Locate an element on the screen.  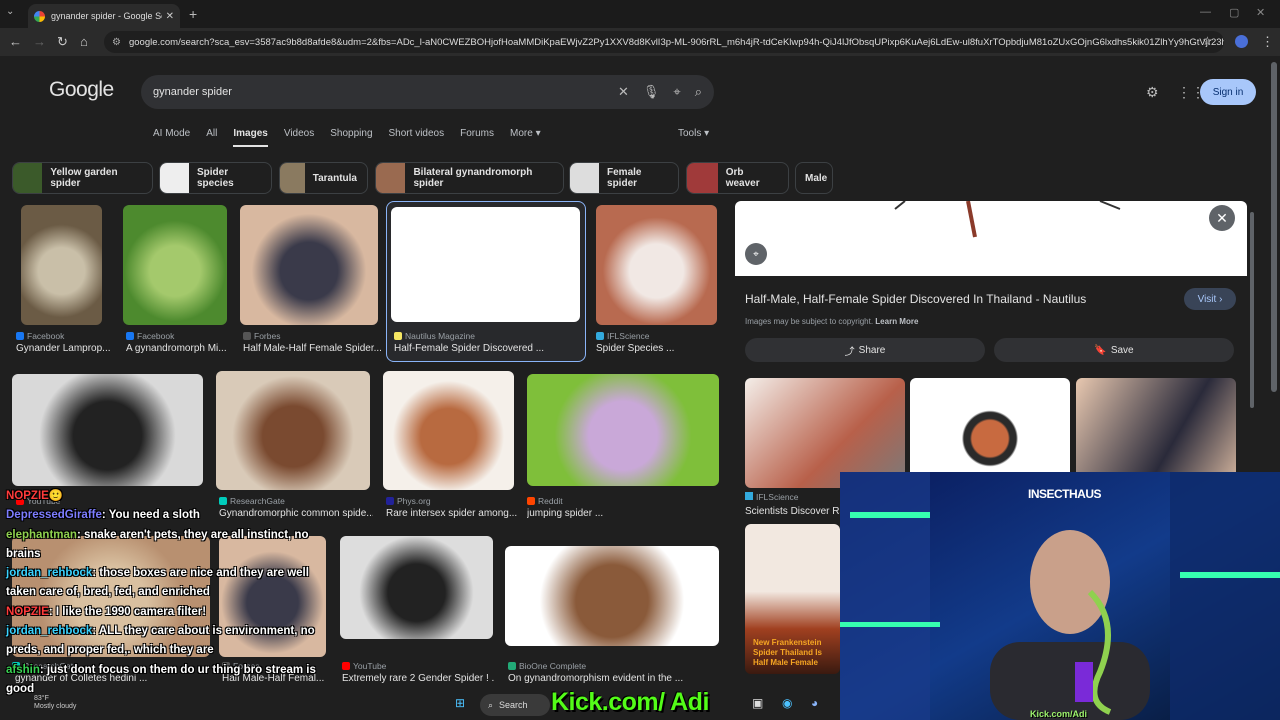
google-logo: Google is located at coordinates (81, 90).